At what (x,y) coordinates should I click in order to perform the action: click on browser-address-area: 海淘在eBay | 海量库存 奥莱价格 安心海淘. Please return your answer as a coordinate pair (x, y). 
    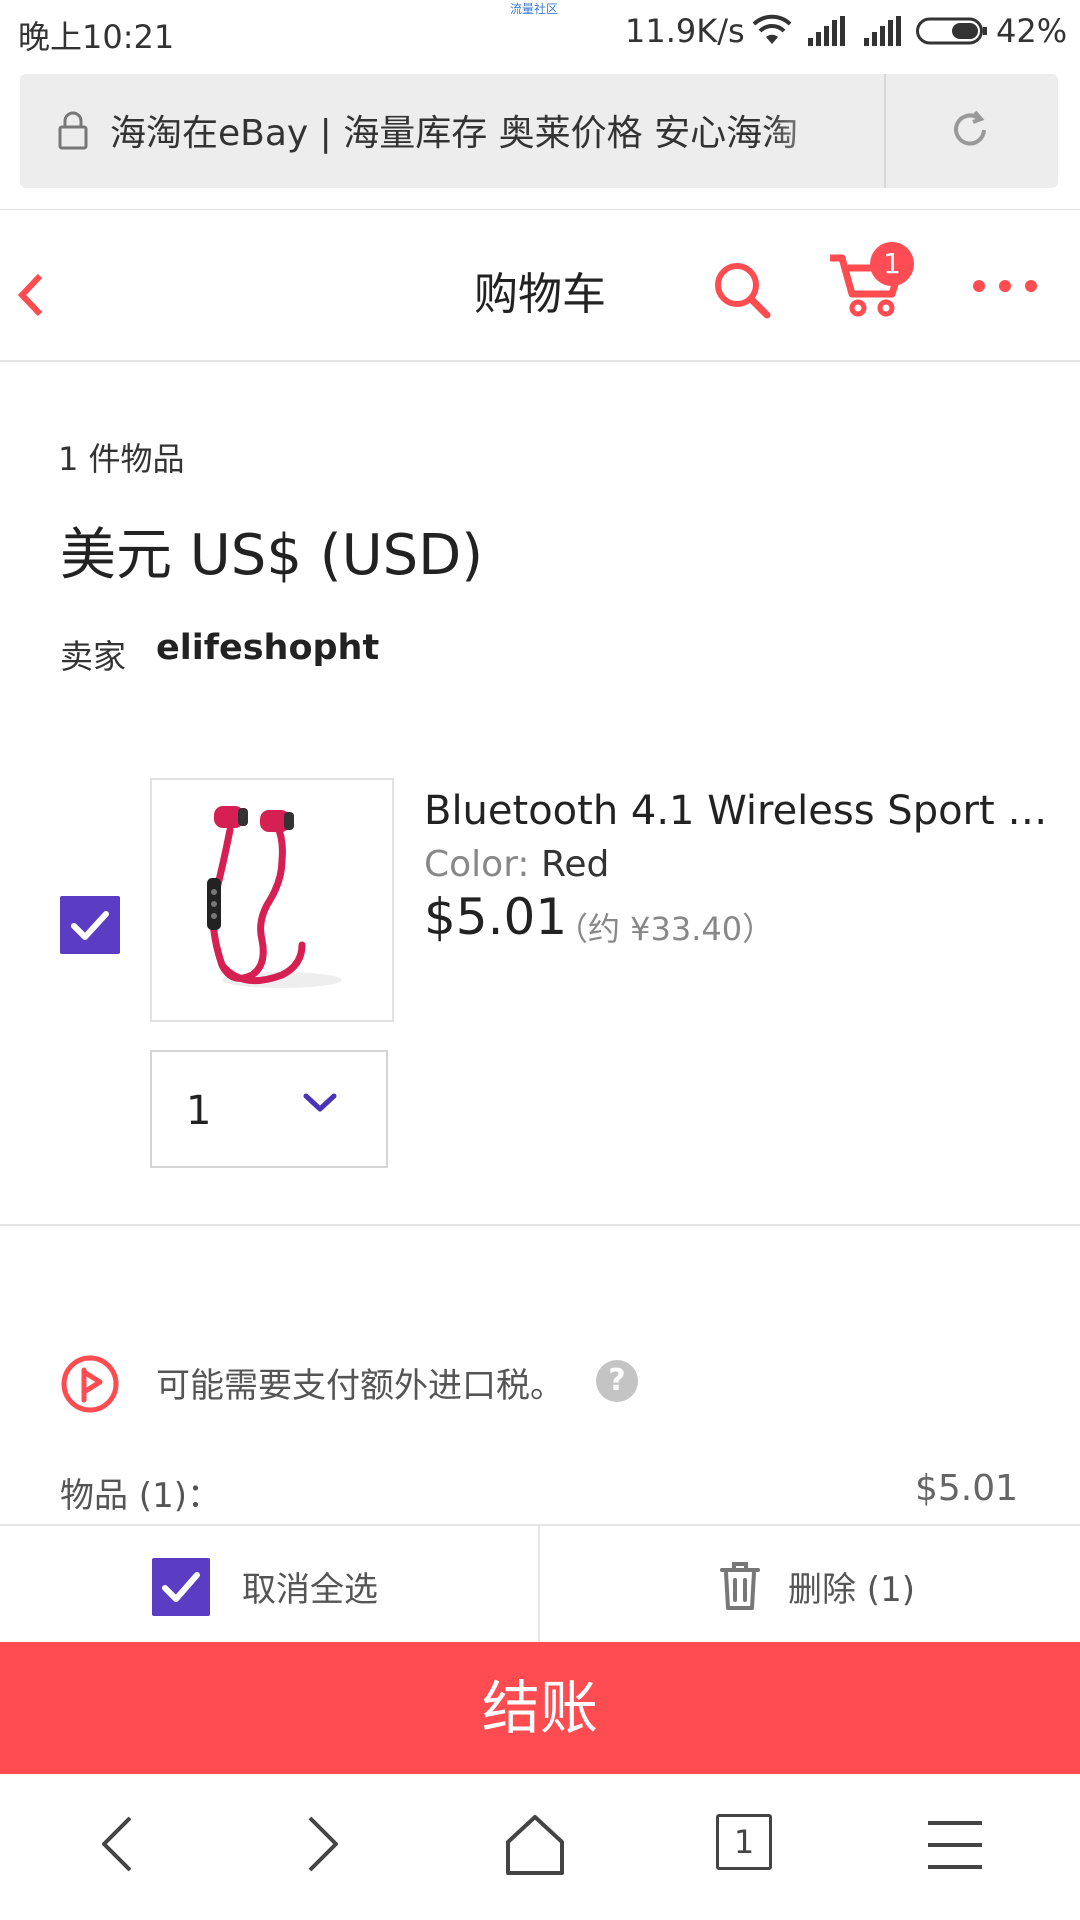
    Looking at the image, I should click on (540, 137).